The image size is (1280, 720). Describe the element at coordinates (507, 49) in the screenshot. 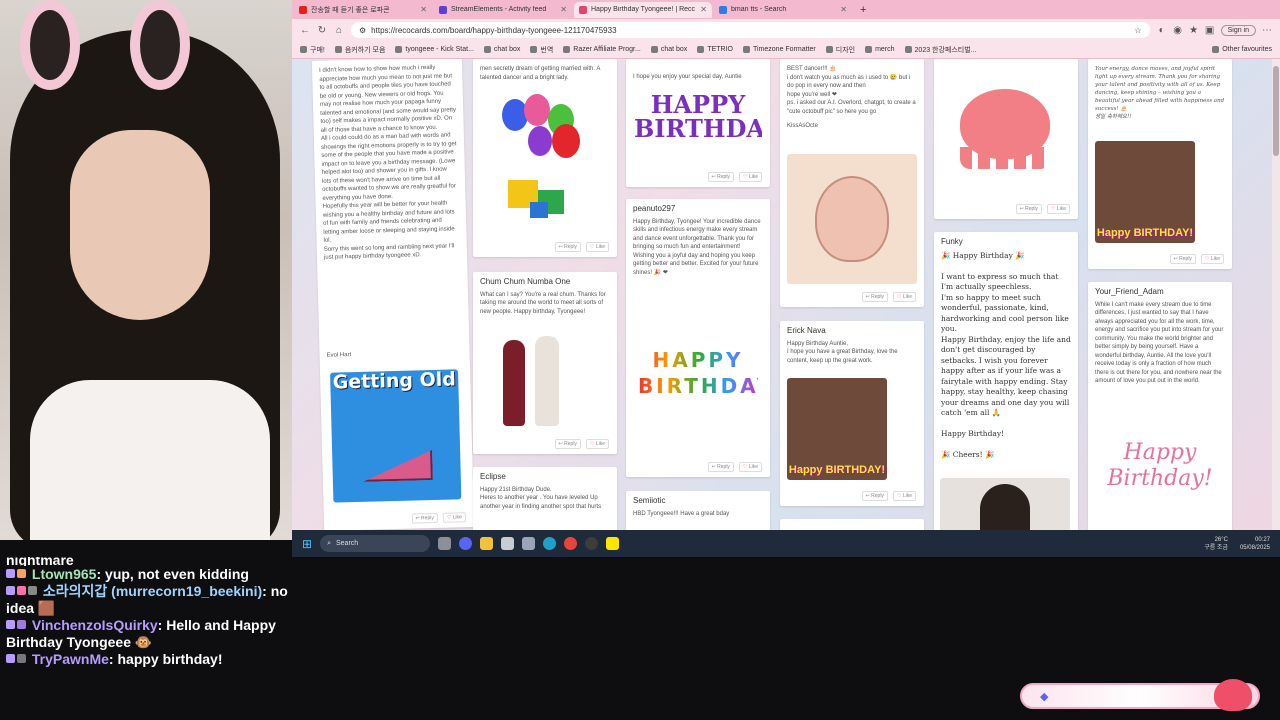

I see `bookmark-label: chat box` at that location.